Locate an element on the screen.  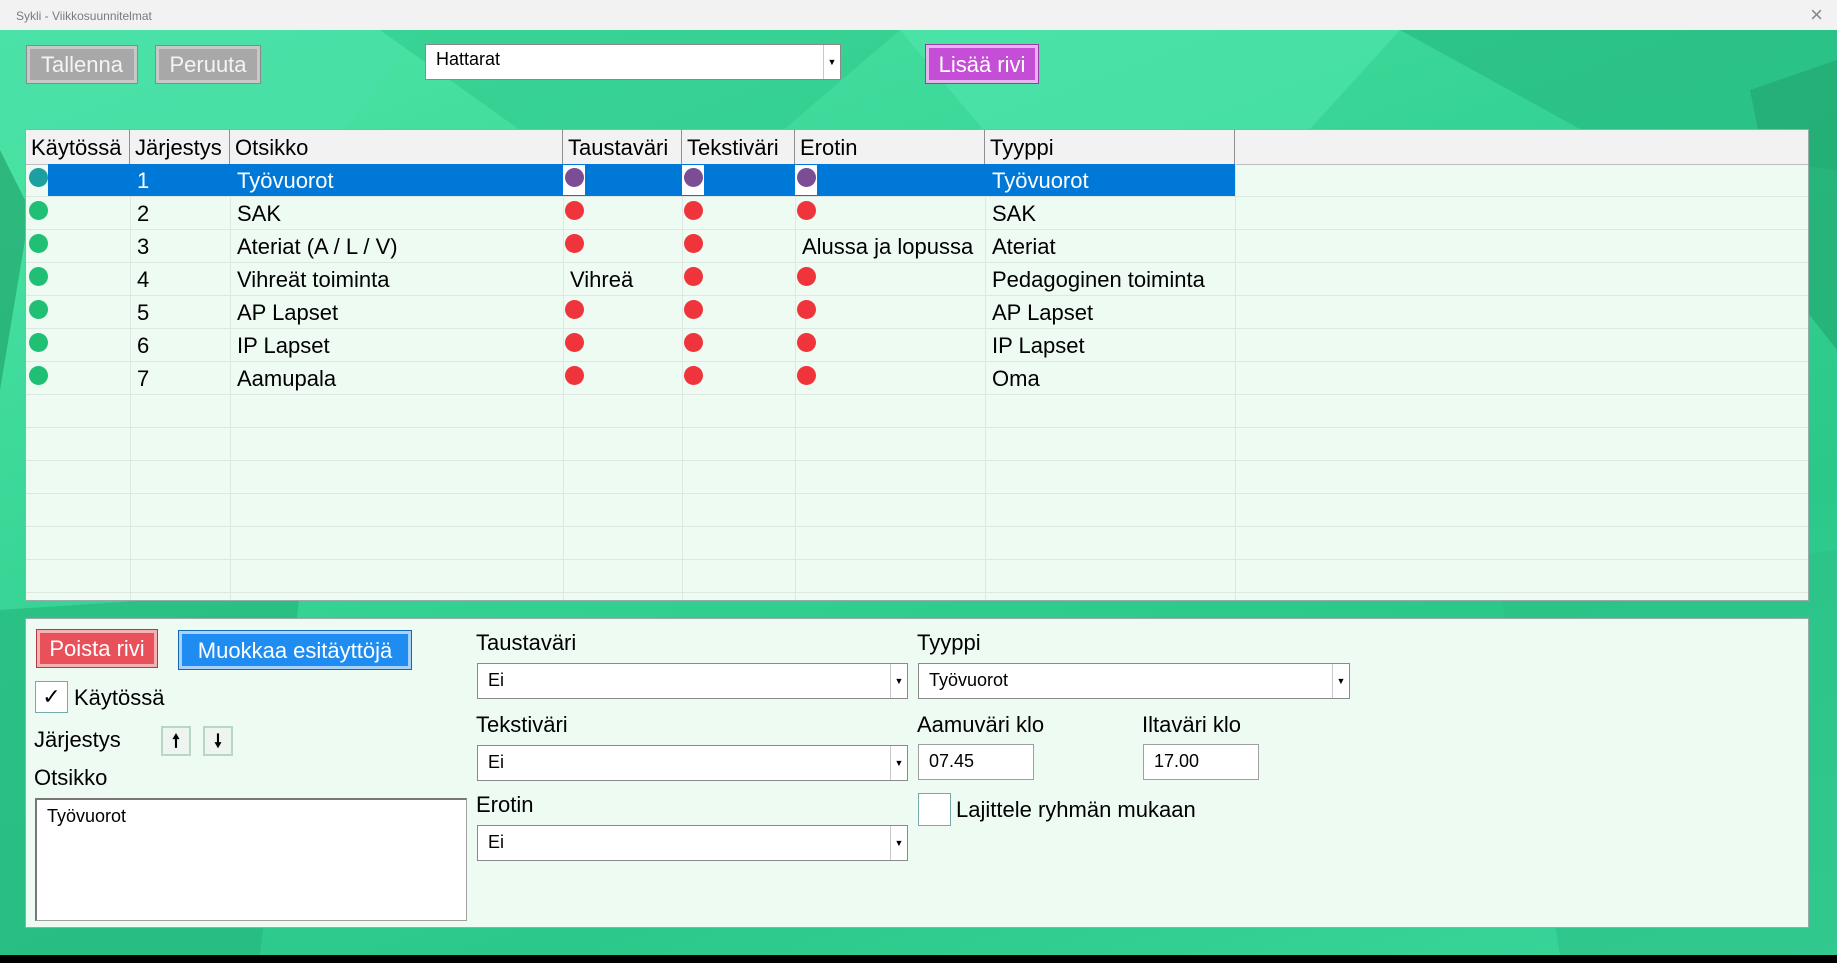
separator-cell: Alussa ja lopussa is located at coordinates (888, 246).